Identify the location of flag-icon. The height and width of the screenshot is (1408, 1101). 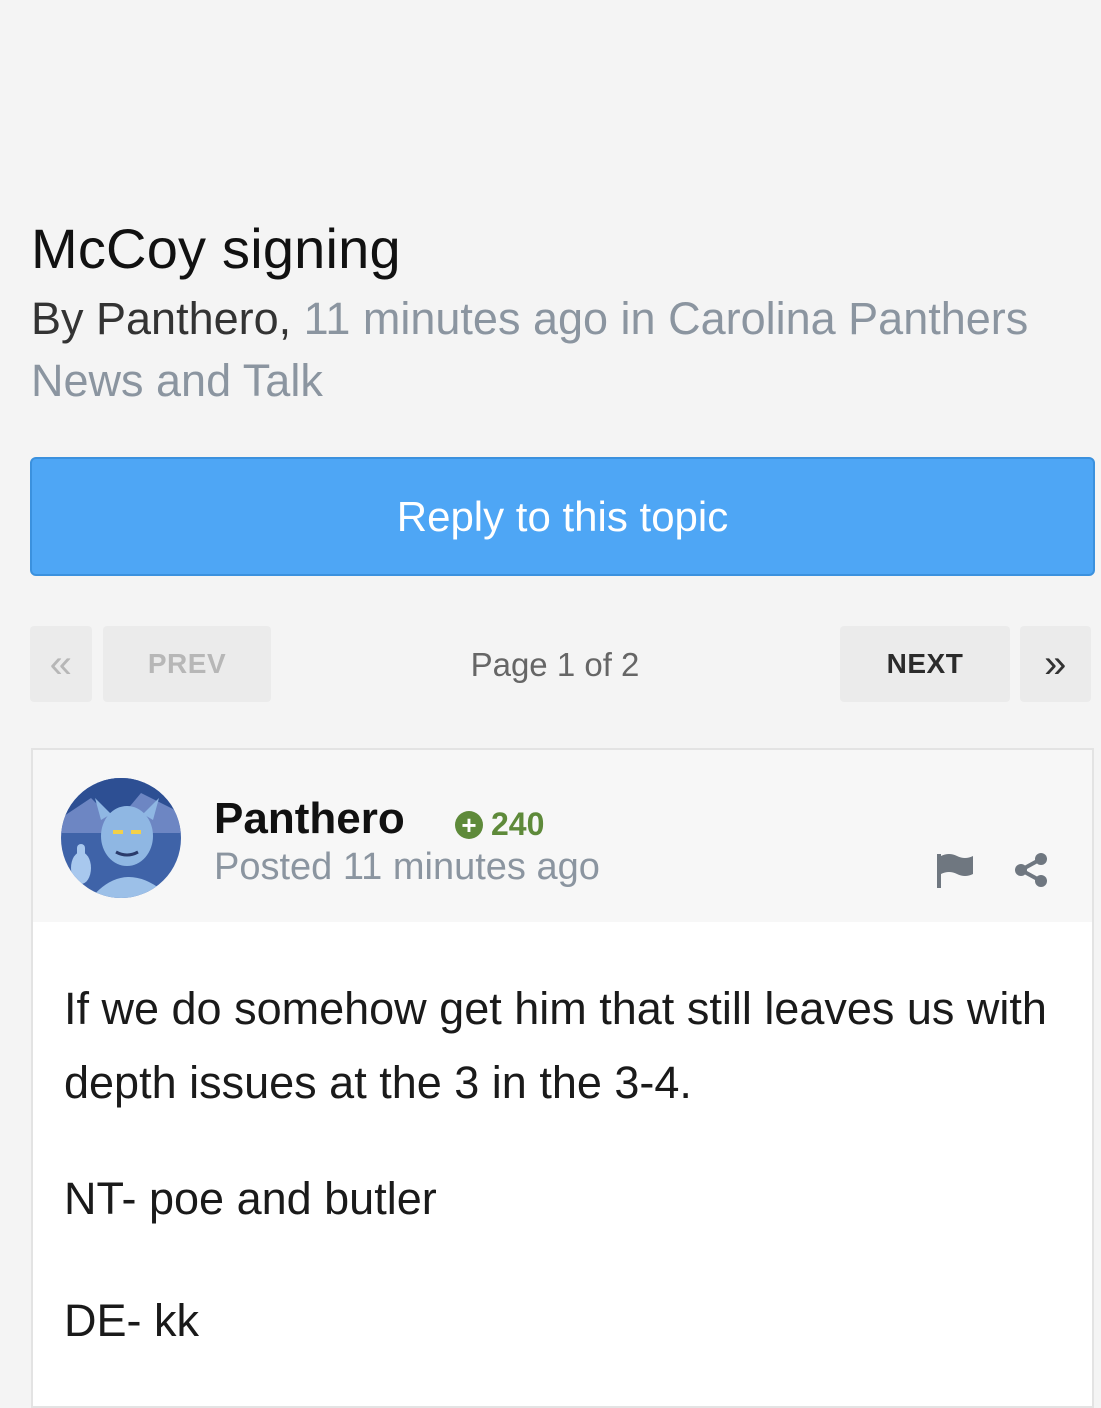
(955, 870).